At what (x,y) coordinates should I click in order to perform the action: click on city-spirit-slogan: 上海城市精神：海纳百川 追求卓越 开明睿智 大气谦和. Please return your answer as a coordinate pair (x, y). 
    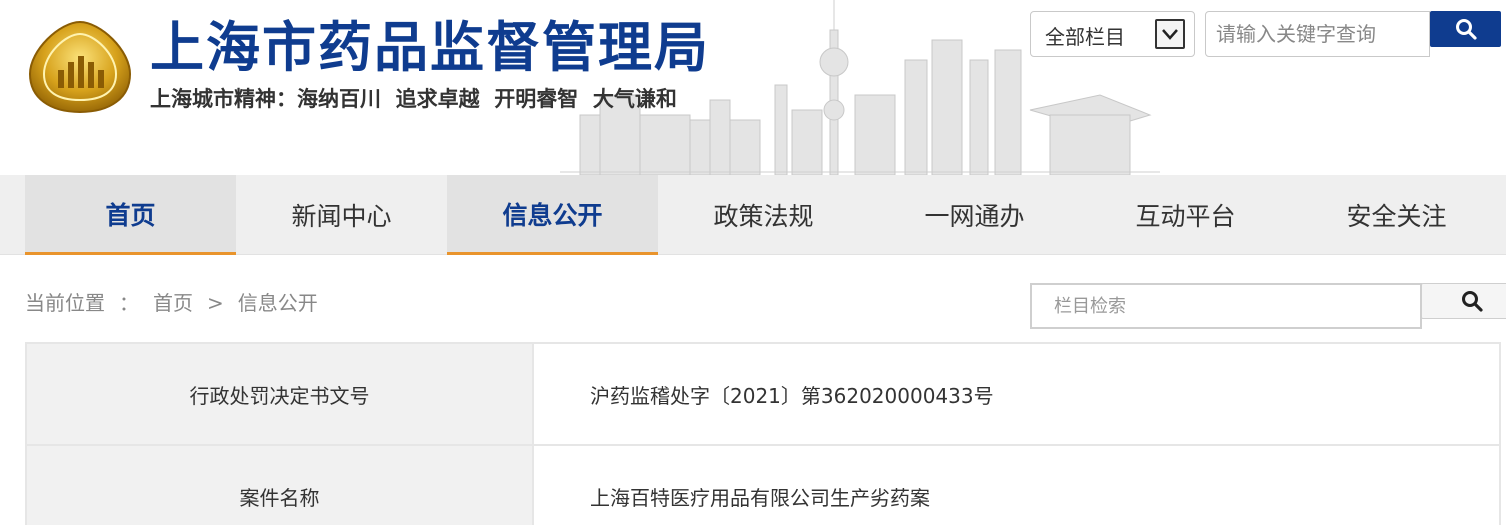
    Looking at the image, I should click on (413, 99).